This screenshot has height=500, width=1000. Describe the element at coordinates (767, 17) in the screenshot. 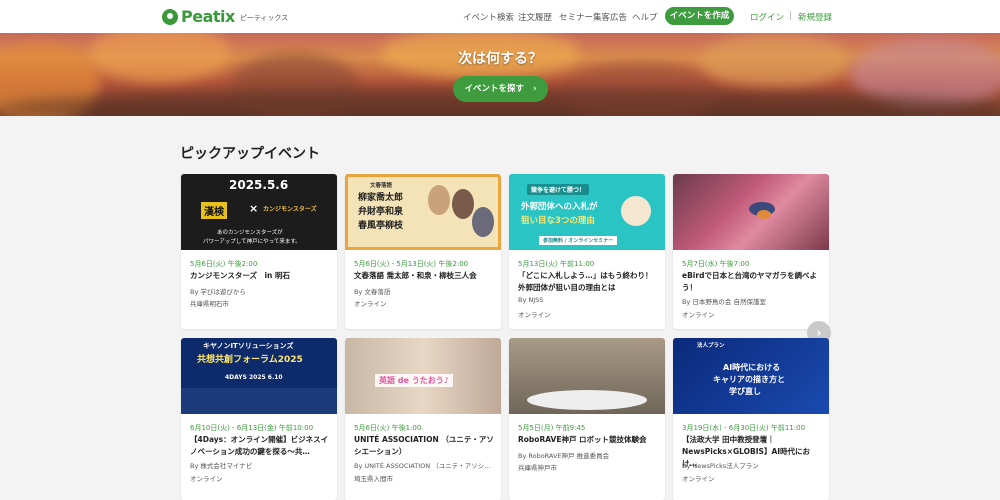

I see `login-link: ログイン` at that location.